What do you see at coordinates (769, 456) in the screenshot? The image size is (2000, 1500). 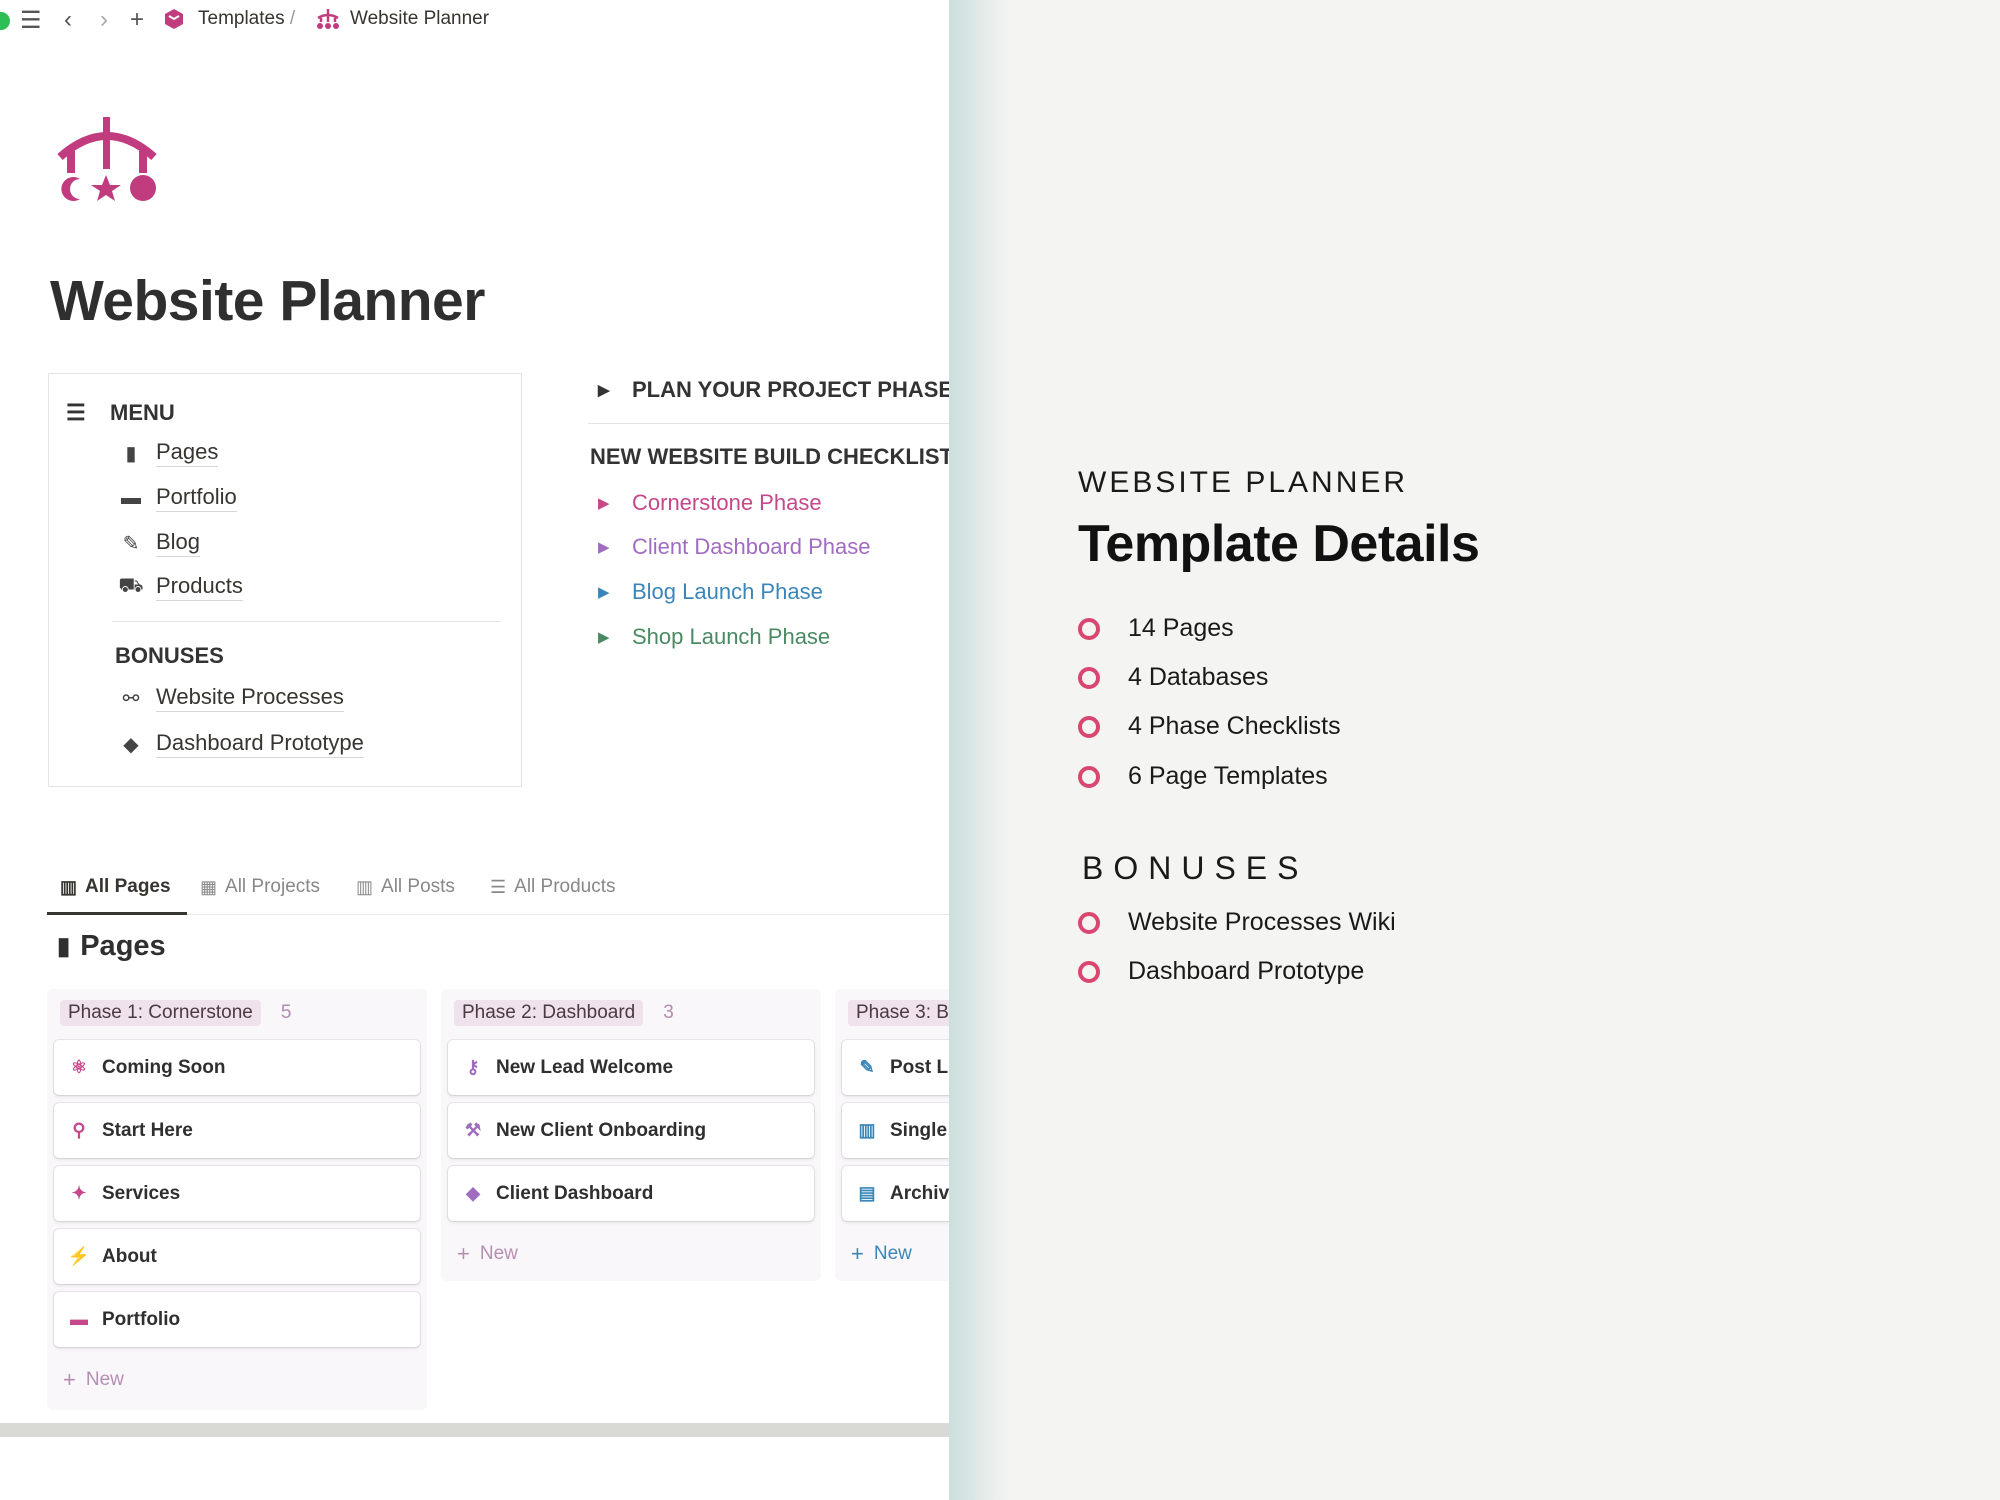 I see `checklist-heading: NEW WEBSITE BUILD CHECKLIST` at bounding box center [769, 456].